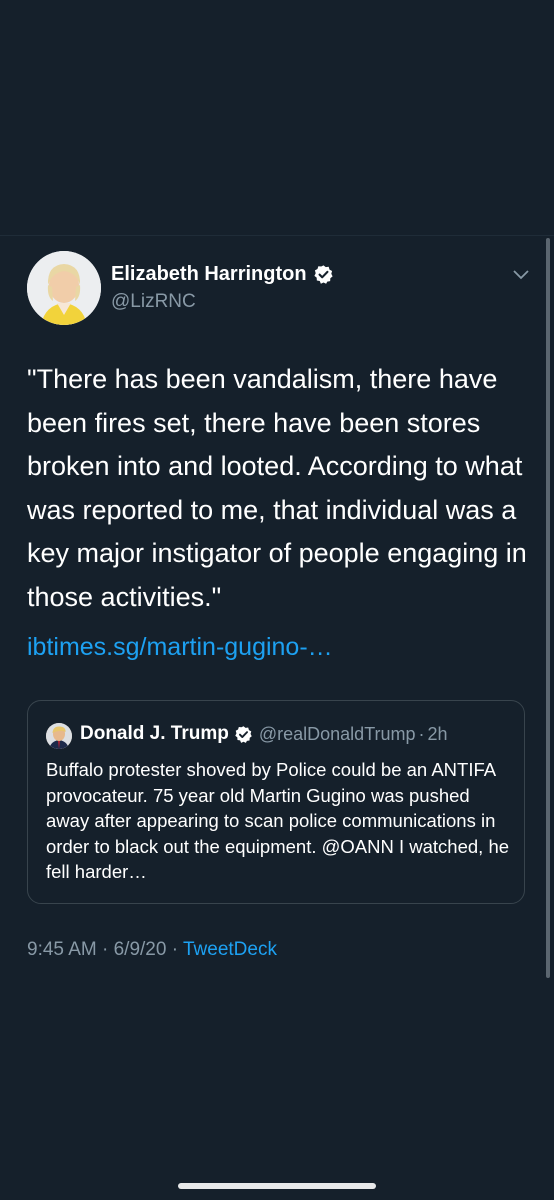 The image size is (554, 1200). Describe the element at coordinates (548, 608) in the screenshot. I see `scrollbar` at that location.